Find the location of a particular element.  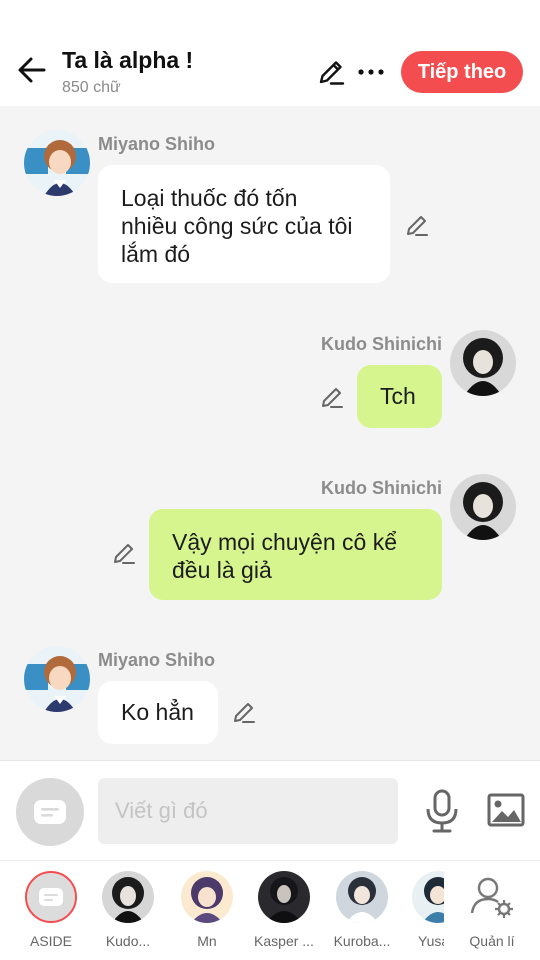

arrow-left-icon is located at coordinates (32, 70).